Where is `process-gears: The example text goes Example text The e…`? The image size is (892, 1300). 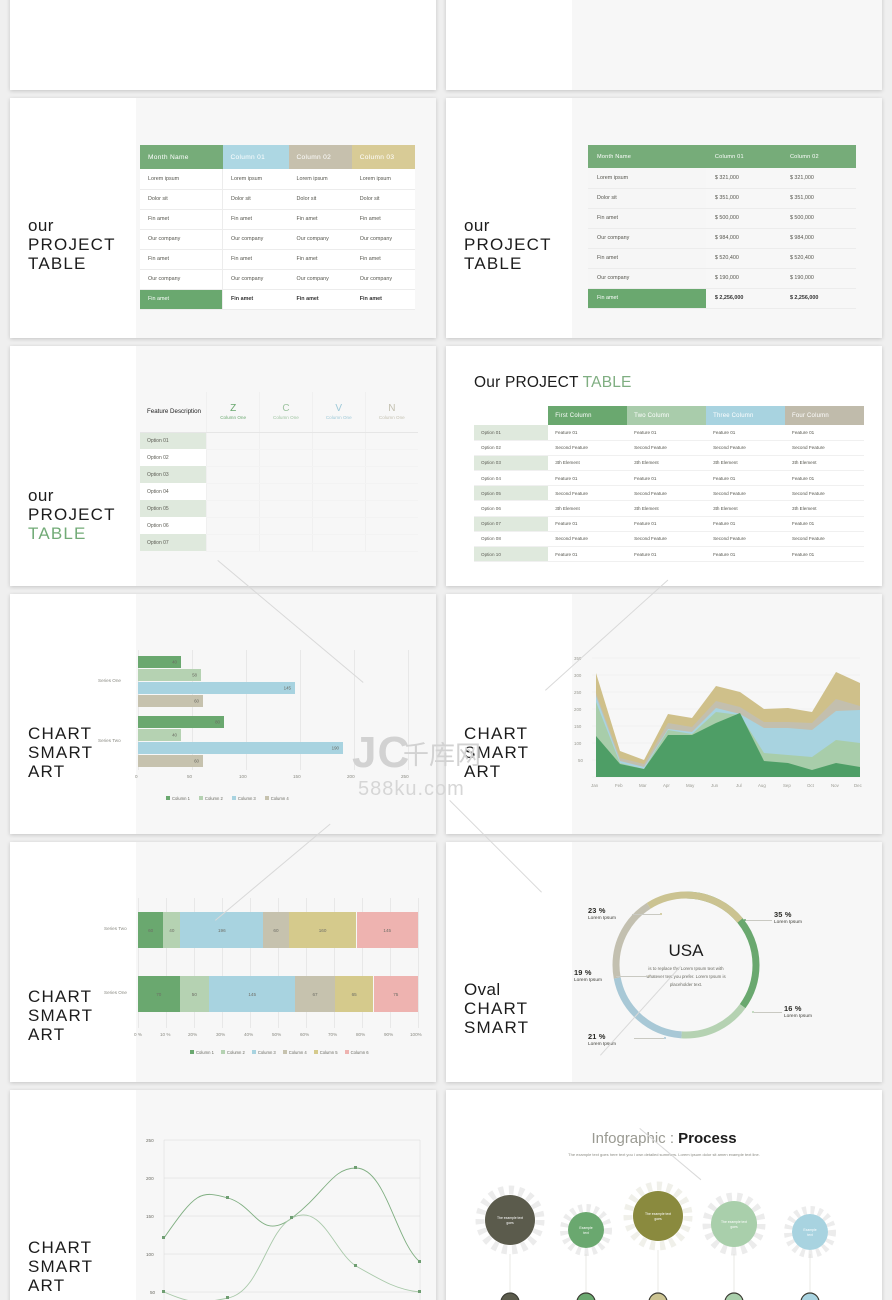
process-gears: The example text goes Example text The e… is located at coordinates (655, 1240).